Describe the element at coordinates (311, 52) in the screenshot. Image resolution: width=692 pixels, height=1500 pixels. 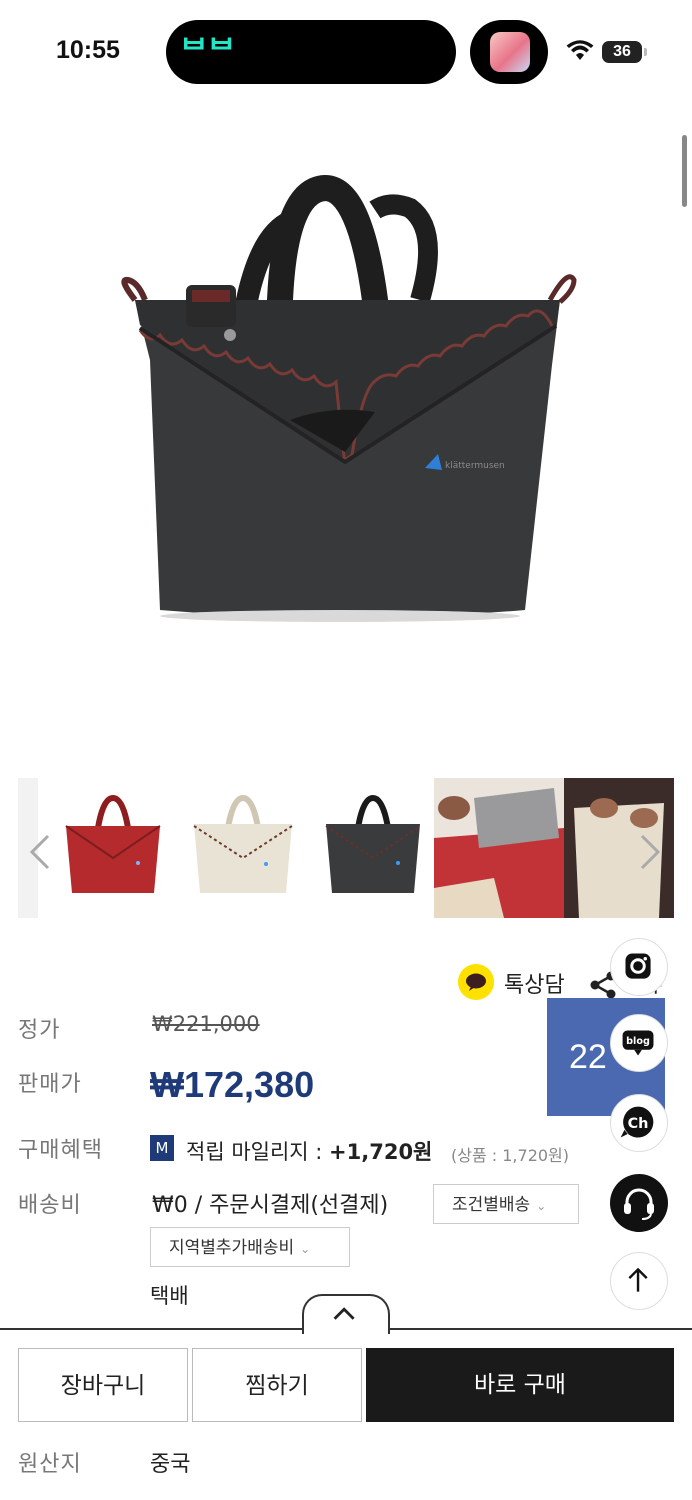
I see `dynamic-island: ᄇᄇ` at that location.